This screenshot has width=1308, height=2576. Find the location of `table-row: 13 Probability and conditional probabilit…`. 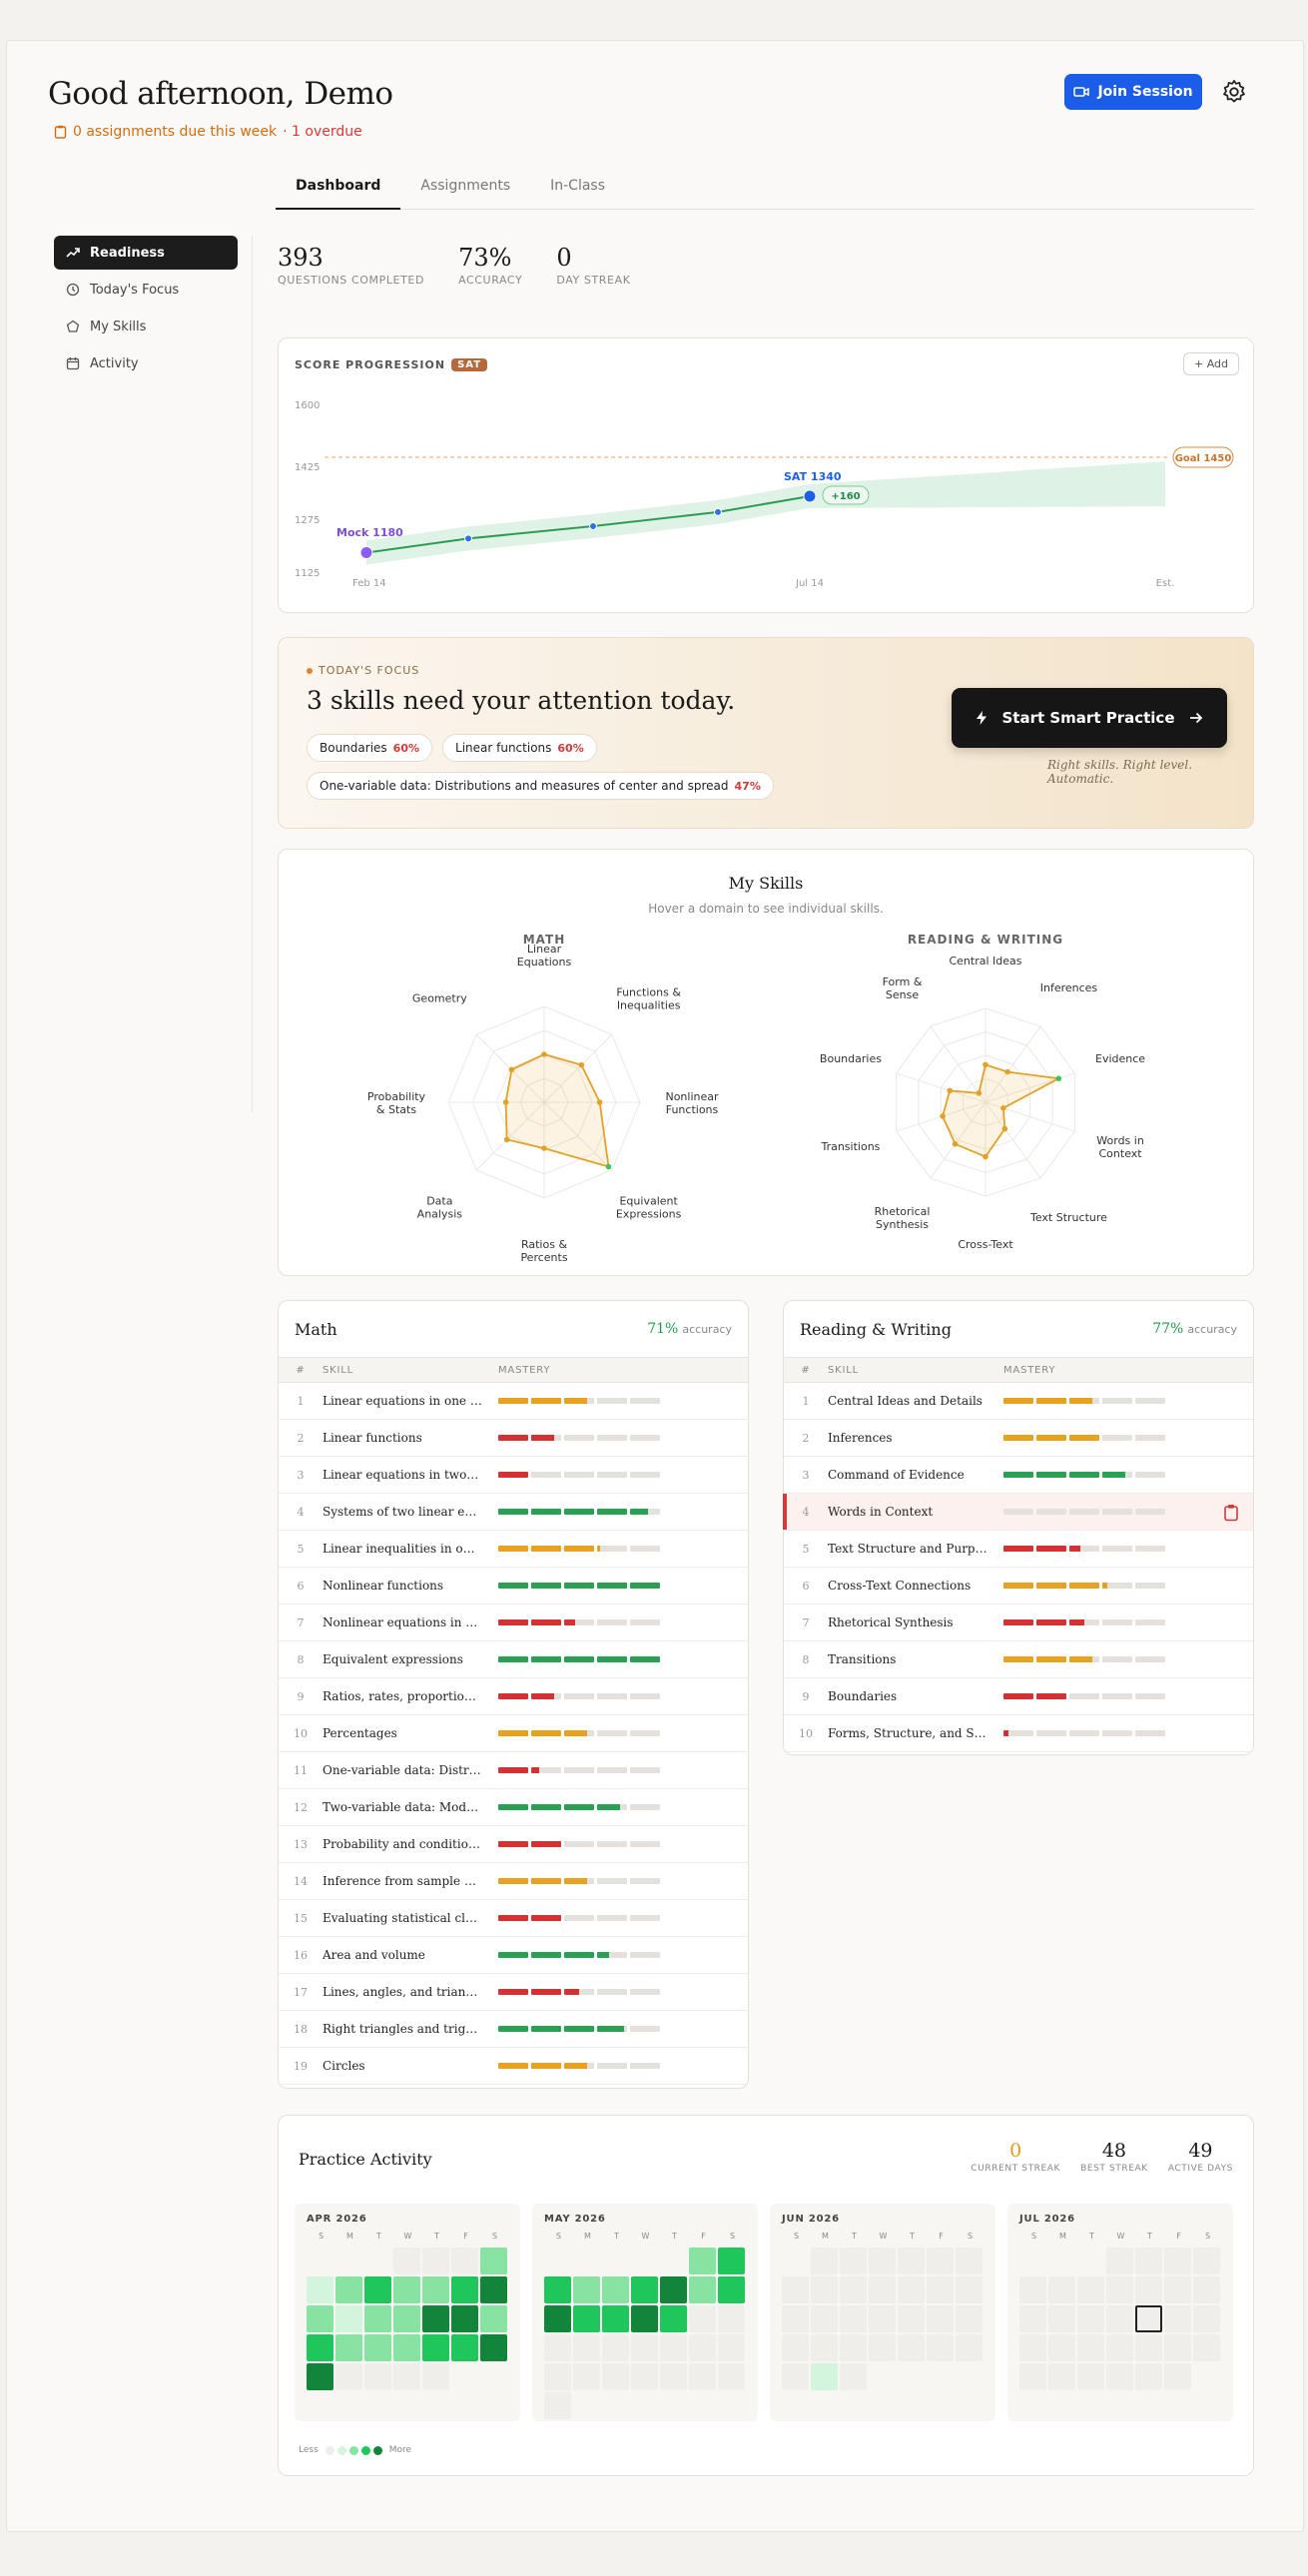

table-row: 13 Probability and conditional probabilit… is located at coordinates (513, 1844).